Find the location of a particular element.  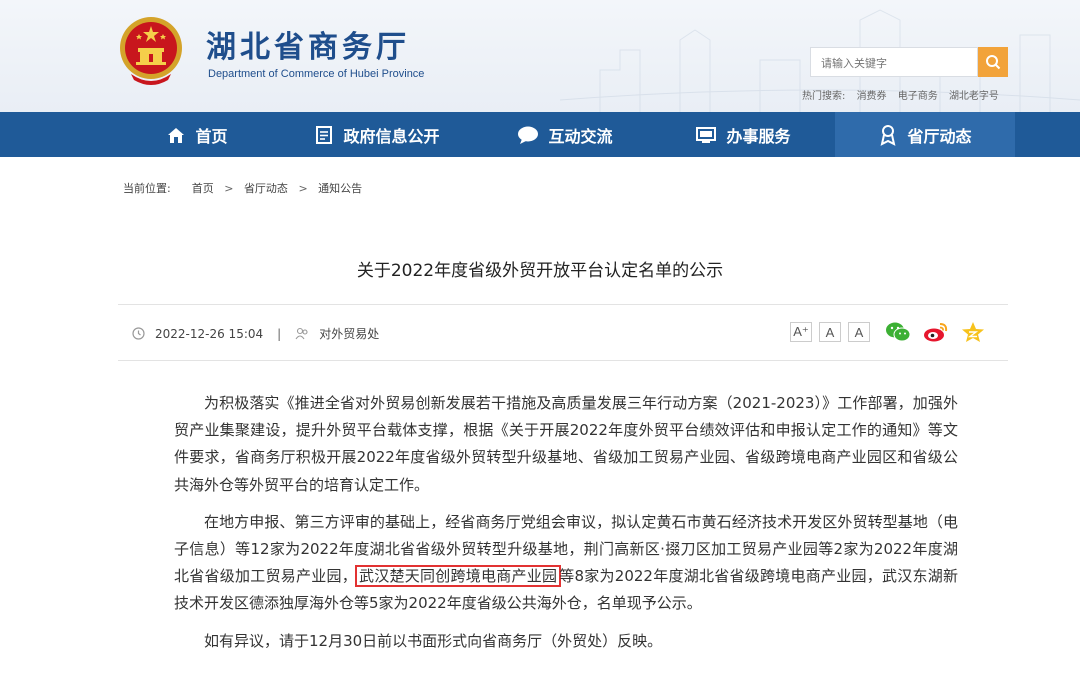

department-icon is located at coordinates (301, 333).